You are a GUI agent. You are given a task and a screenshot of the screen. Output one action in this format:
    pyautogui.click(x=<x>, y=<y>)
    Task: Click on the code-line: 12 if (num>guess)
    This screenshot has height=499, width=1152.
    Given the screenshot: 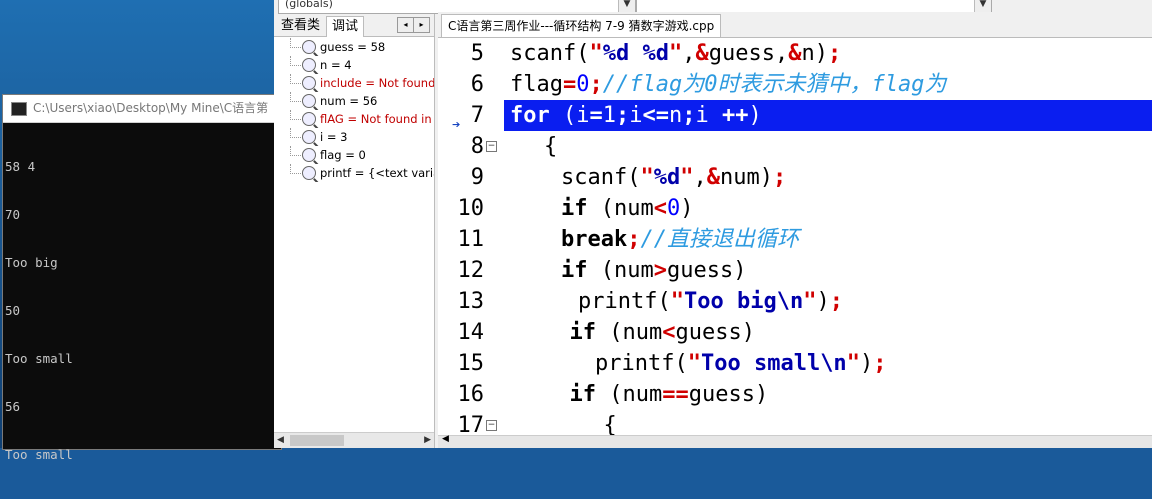 What is the action you would take?
    pyautogui.click(x=795, y=270)
    